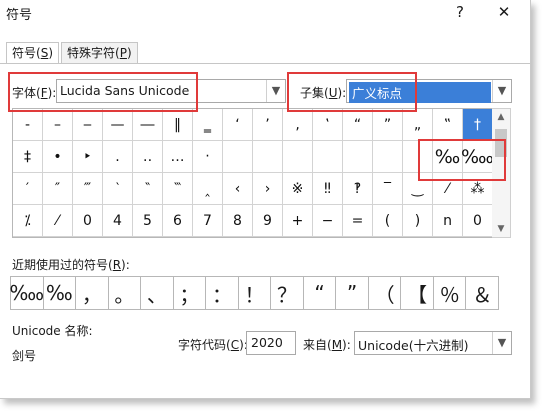 This screenshot has width=548, height=412. Describe the element at coordinates (34, 92) in the screenshot. I see `font-label: 字体(F):` at that location.